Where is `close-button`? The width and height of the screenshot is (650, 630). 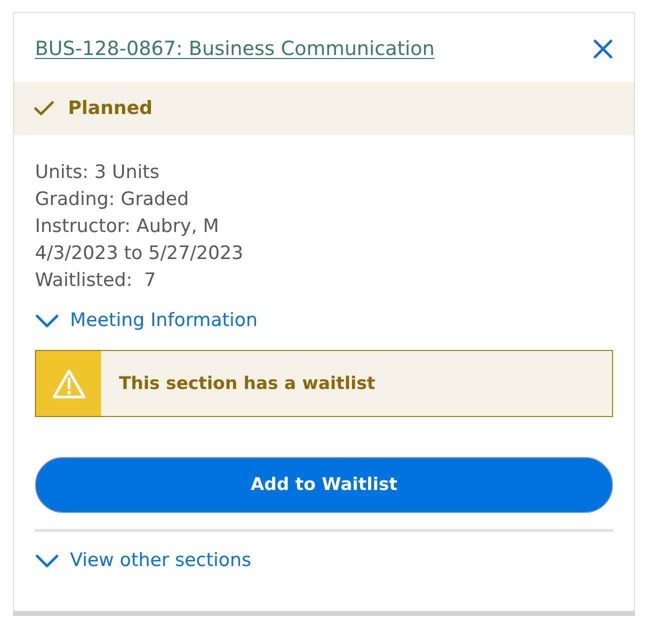 close-button is located at coordinates (603, 48).